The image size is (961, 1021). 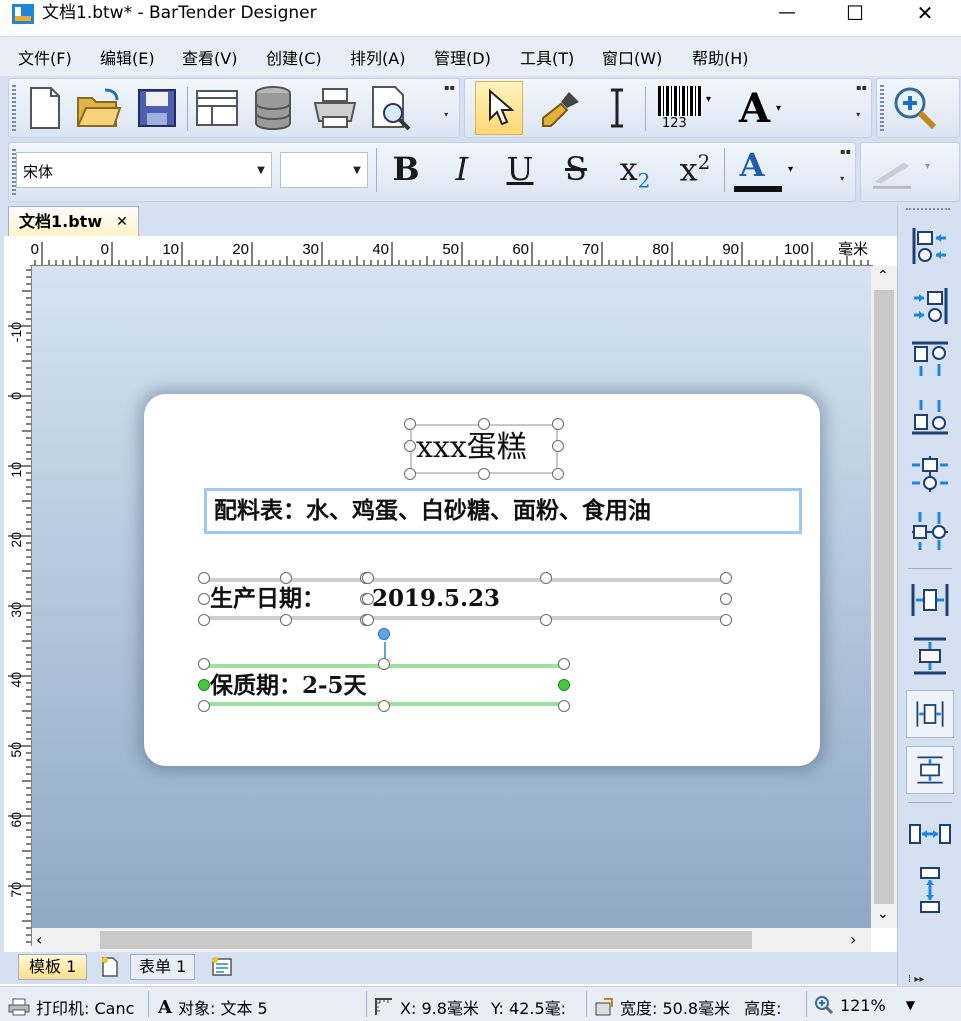 I want to click on ingredients-text: 配料表：水、鸡蛋、白砂糖、面粉、食用油, so click(x=432, y=511).